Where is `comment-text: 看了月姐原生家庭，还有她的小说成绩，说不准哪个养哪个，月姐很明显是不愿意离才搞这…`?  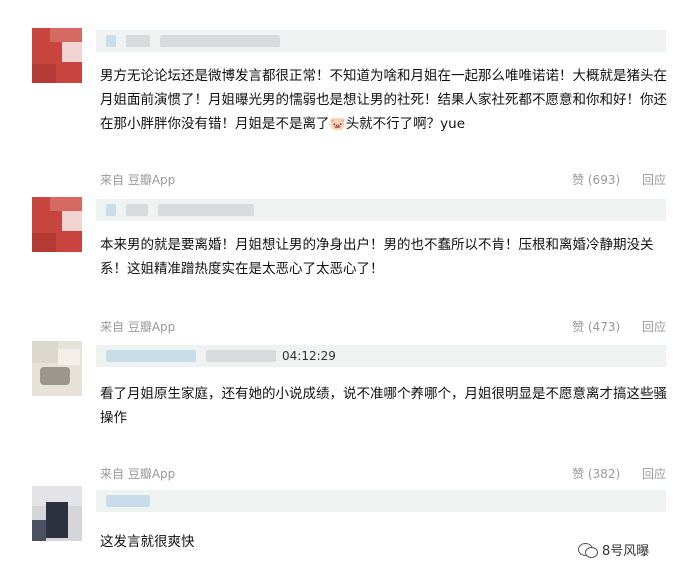 comment-text: 看了月姐原生家庭，还有她的小说成绩，说不准哪个养哪个，月姐很明显是不愿意离才搞这… is located at coordinates (383, 406).